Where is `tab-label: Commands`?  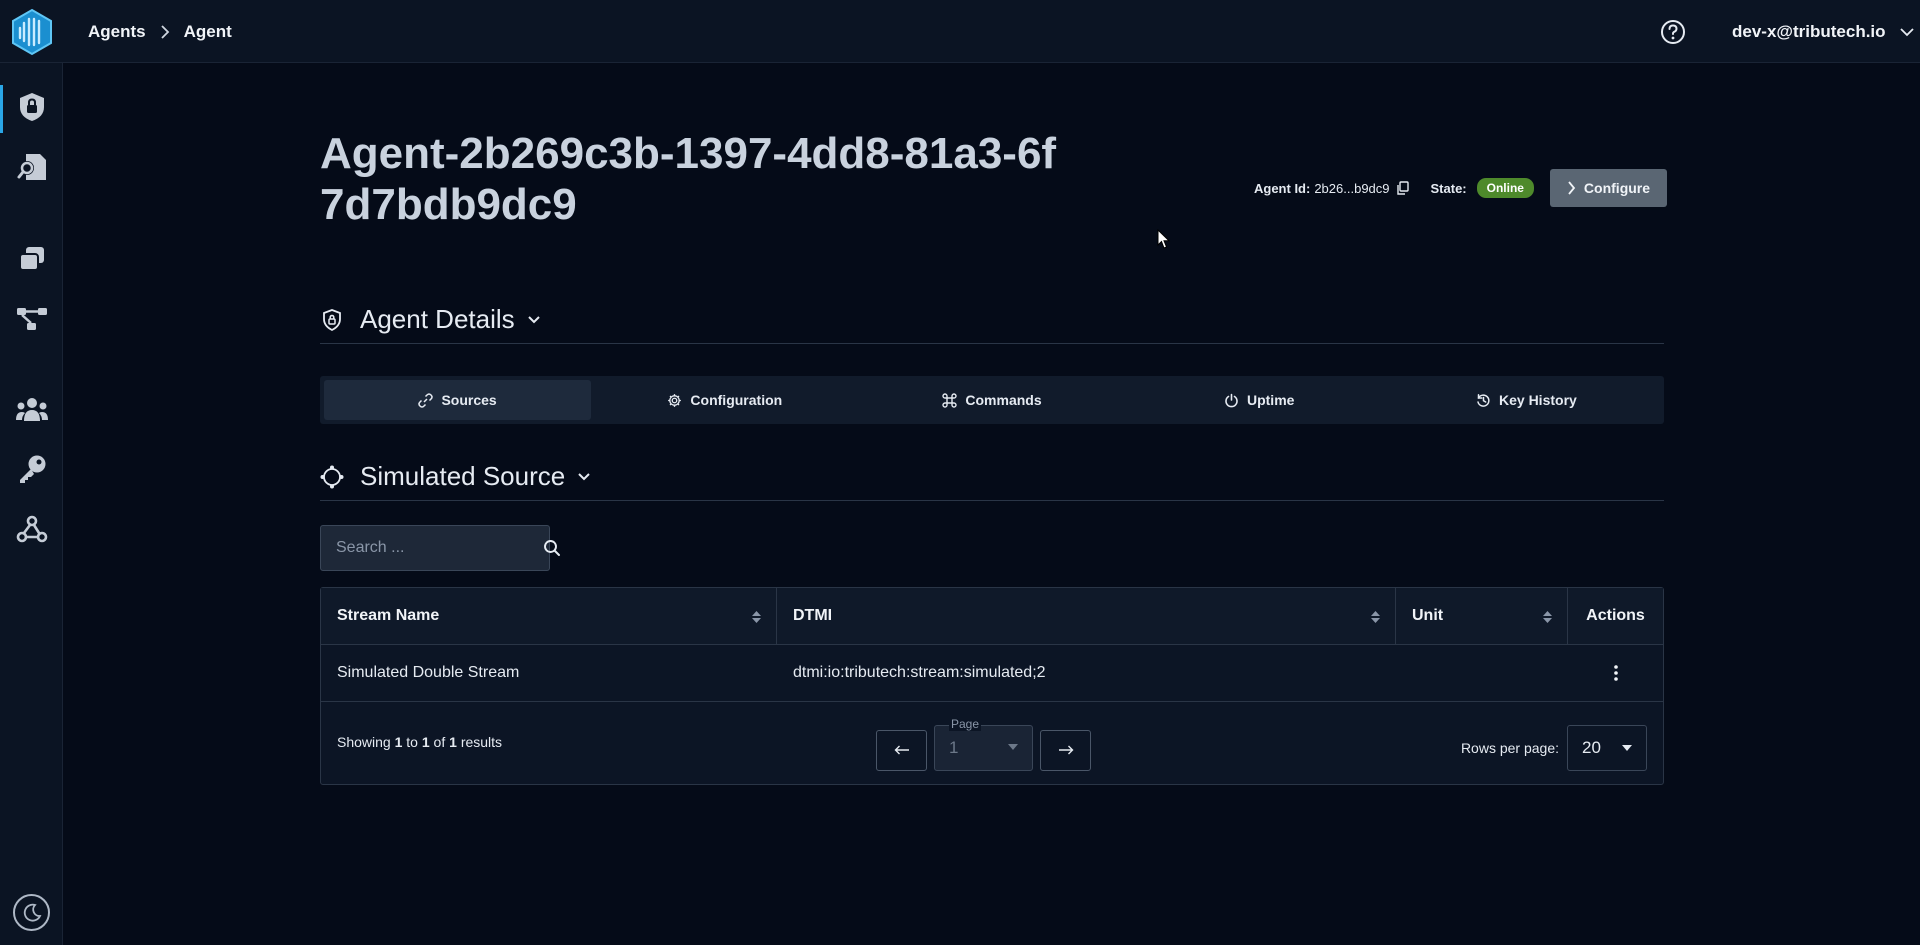 tab-label: Commands is located at coordinates (1003, 400).